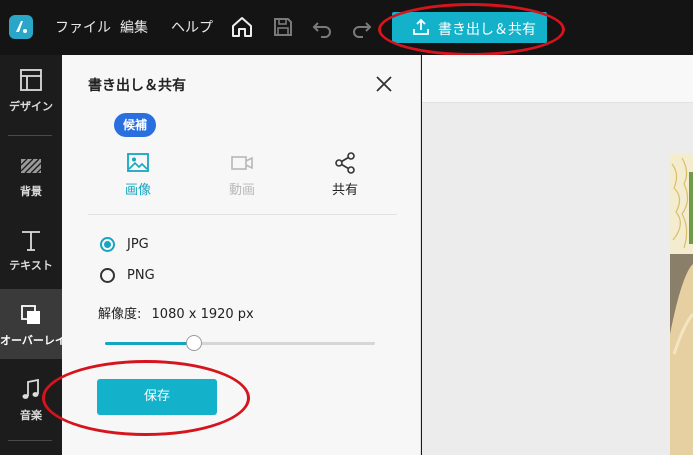 The height and width of the screenshot is (455, 693). What do you see at coordinates (242, 214) in the screenshot?
I see `panel-divider` at bounding box center [242, 214].